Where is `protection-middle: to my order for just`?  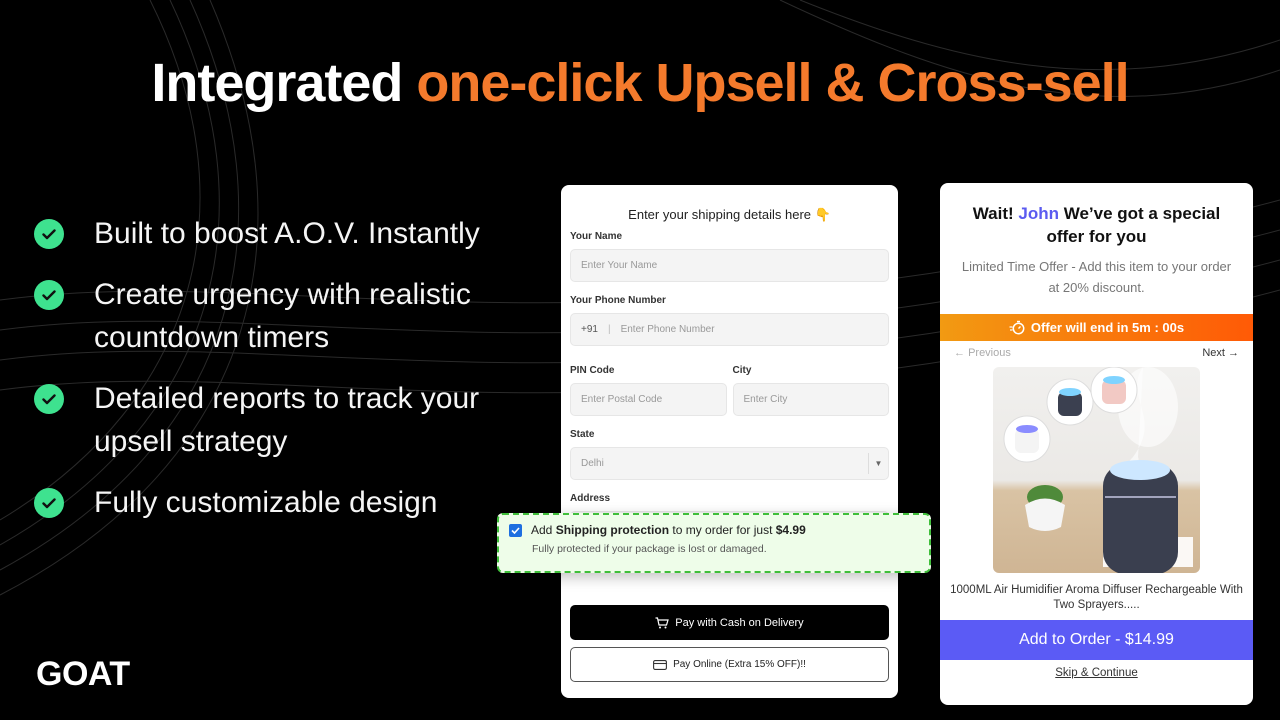
protection-middle: to my order for just is located at coordinates (722, 530).